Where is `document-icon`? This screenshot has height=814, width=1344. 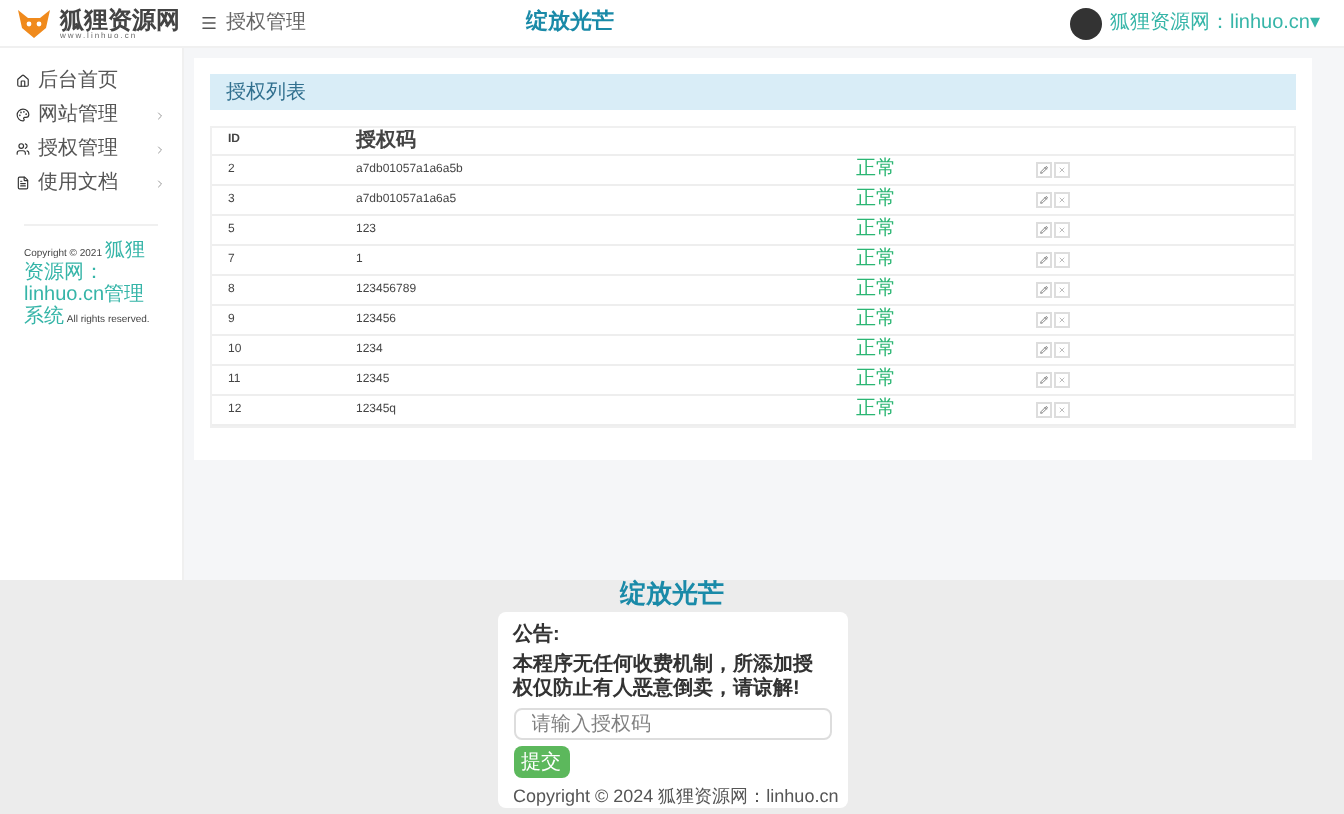 document-icon is located at coordinates (23, 183).